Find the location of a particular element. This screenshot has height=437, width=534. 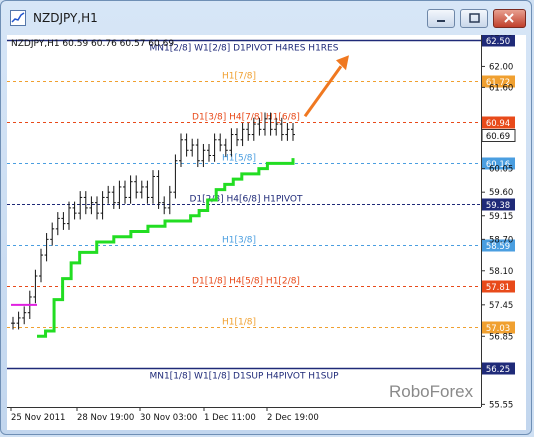

x-tick-label: 28 Nov 19:00 is located at coordinates (105, 418).